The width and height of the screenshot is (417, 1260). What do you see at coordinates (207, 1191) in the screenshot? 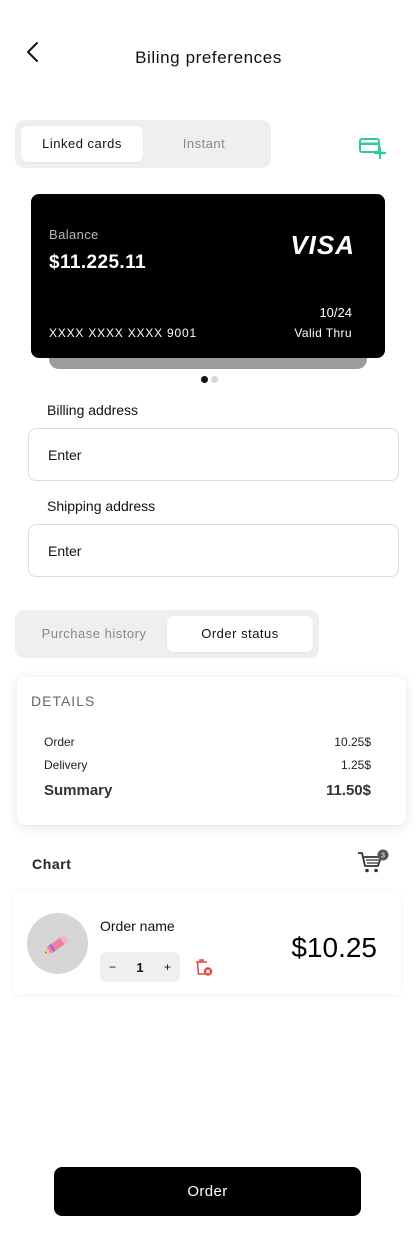
I see `order-button: Order` at bounding box center [207, 1191].